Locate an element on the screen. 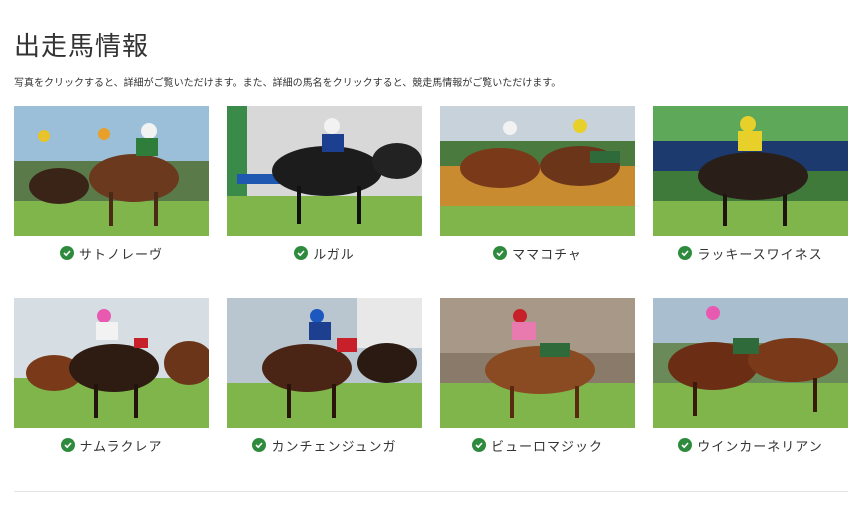 The width and height of the screenshot is (864, 513). page-title: 出走馬情報 is located at coordinates (82, 47).